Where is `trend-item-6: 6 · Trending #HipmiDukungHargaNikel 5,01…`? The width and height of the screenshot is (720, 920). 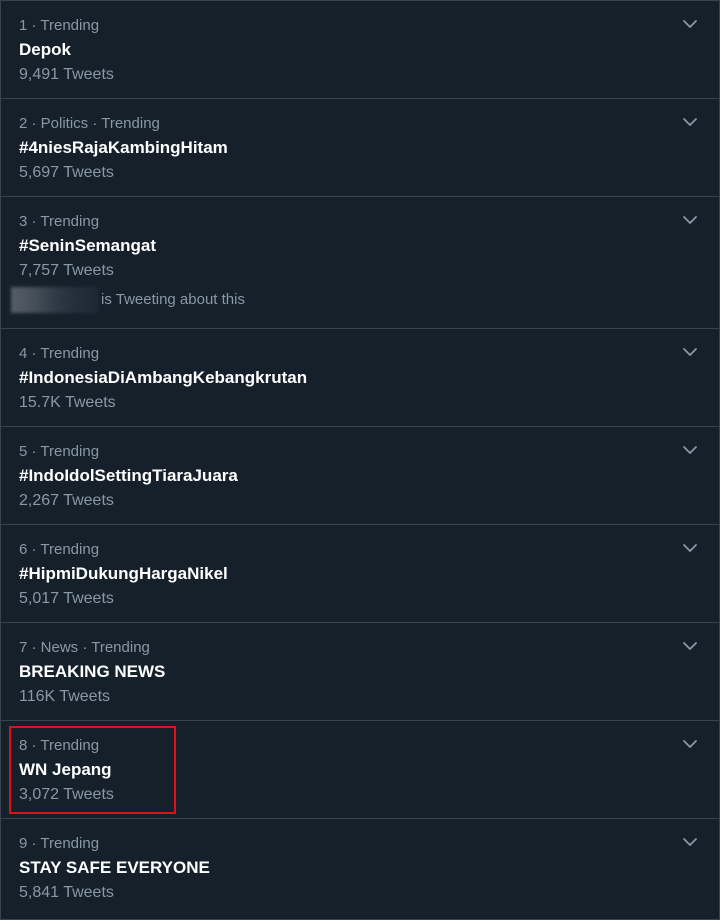 trend-item-6: 6 · Trending #HipmiDukungHargaNikel 5,01… is located at coordinates (360, 574).